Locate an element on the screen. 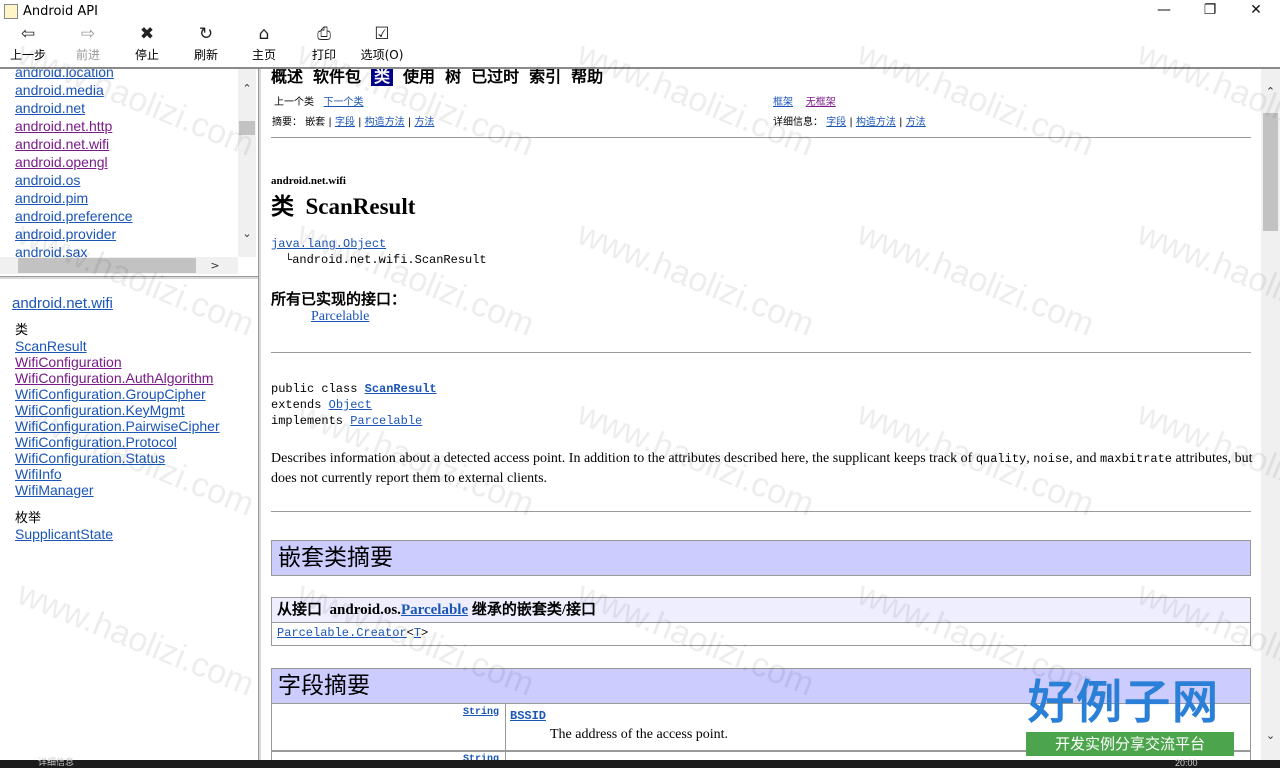 This screenshot has width=1280, height=768. brand-subtitle: 开发实例分享交流平台 is located at coordinates (1130, 744).